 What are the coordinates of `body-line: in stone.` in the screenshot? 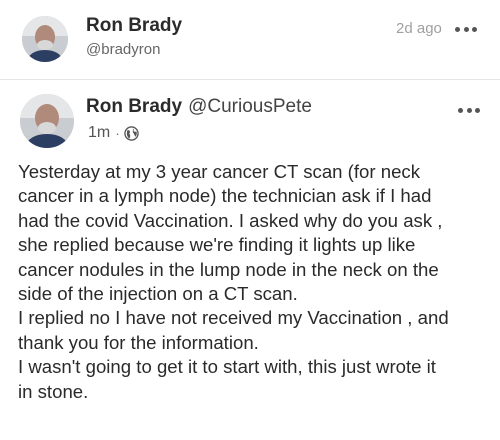 It's located at (53, 391).